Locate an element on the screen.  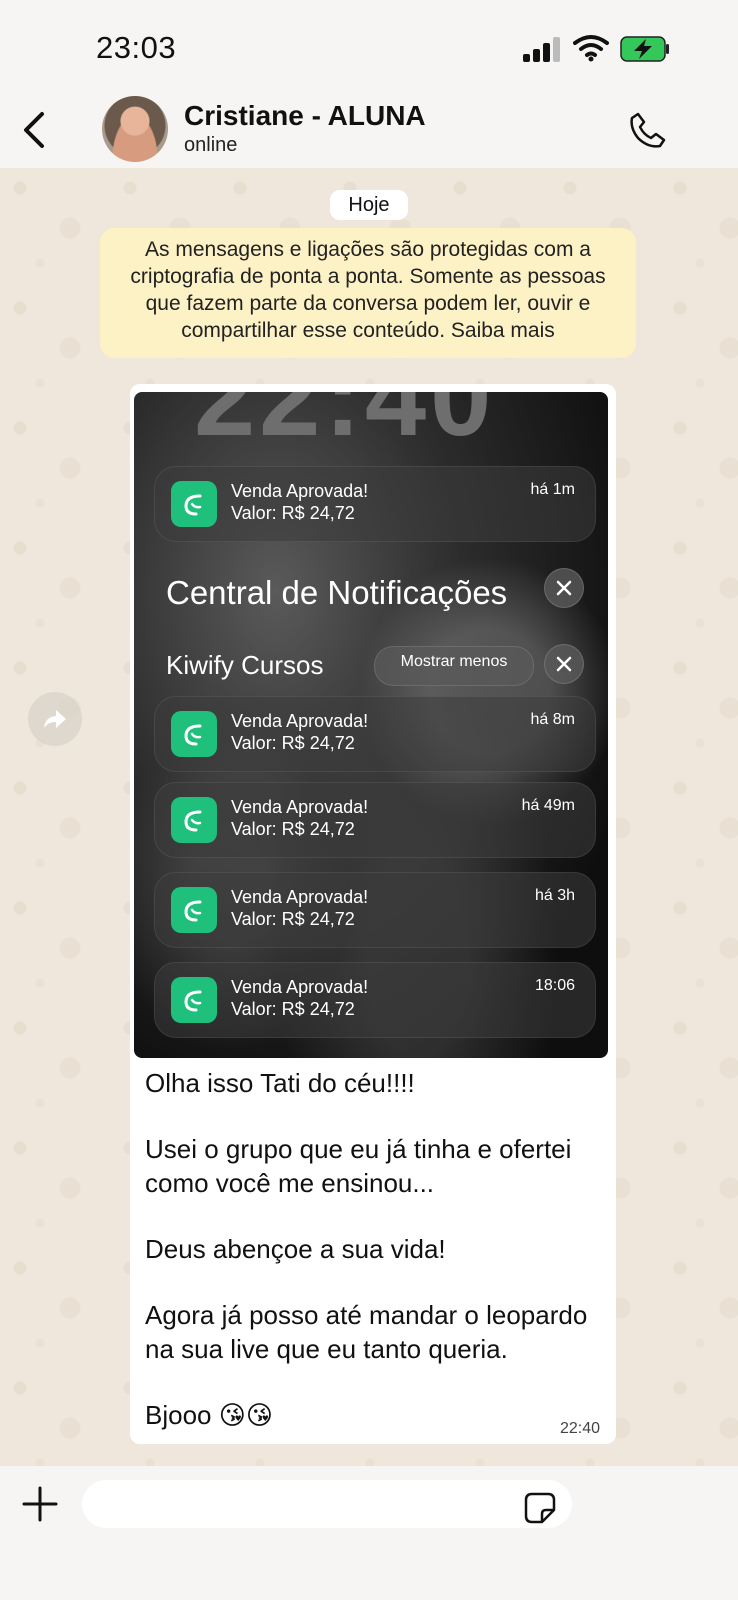
notification-time: há 3h is located at coordinates (554, 895).